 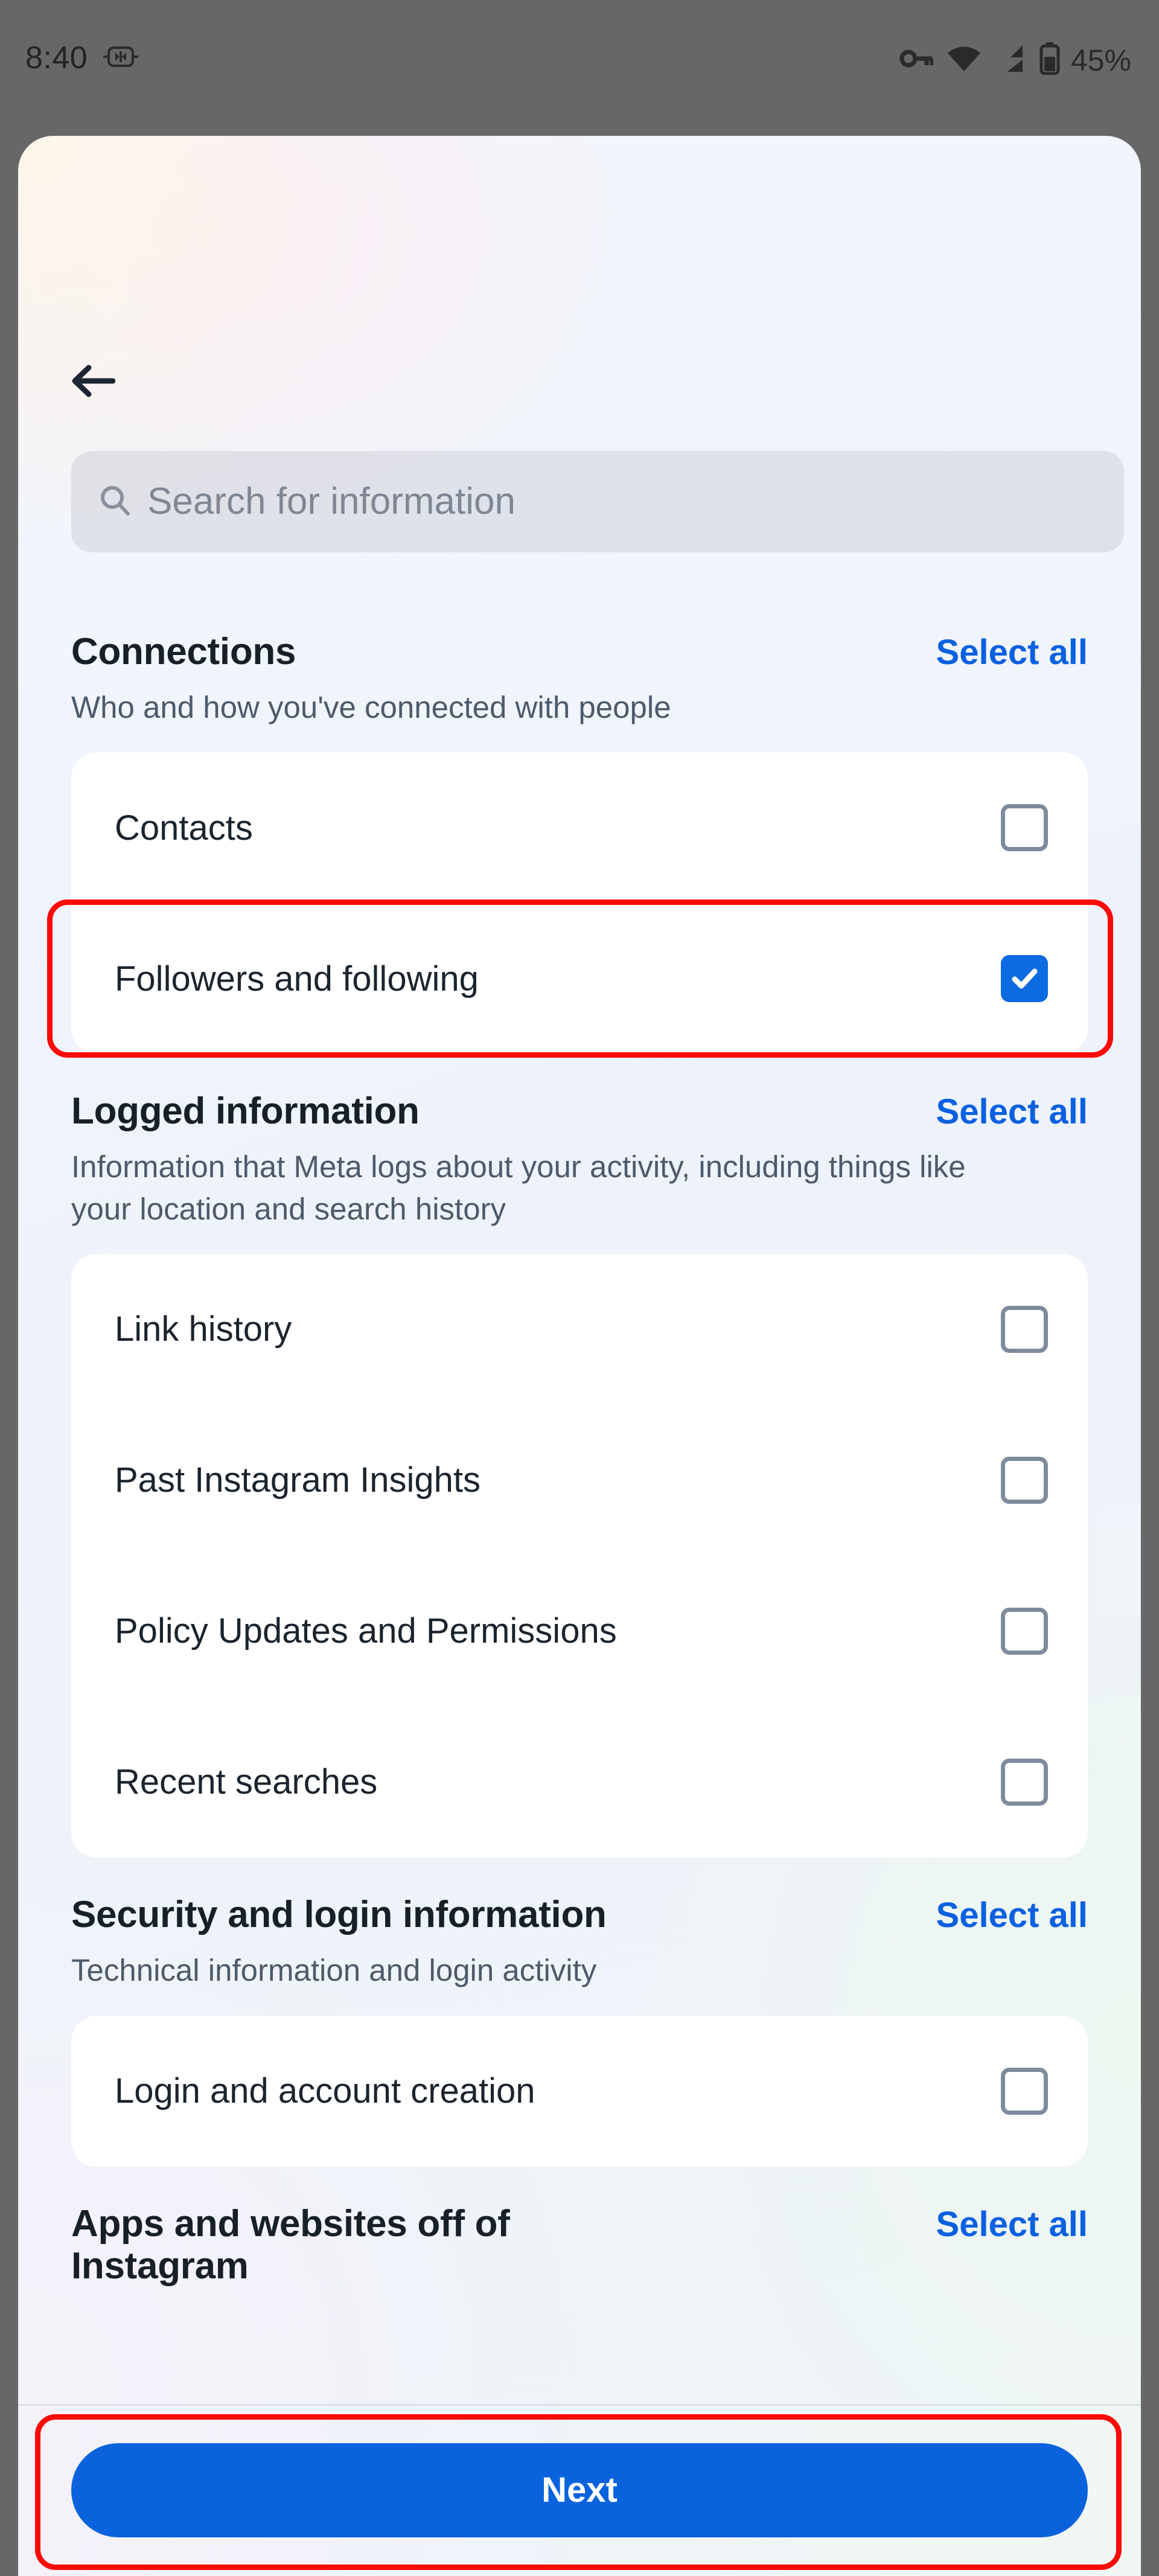 What do you see at coordinates (916, 60) in the screenshot?
I see `vpn-key-icon` at bounding box center [916, 60].